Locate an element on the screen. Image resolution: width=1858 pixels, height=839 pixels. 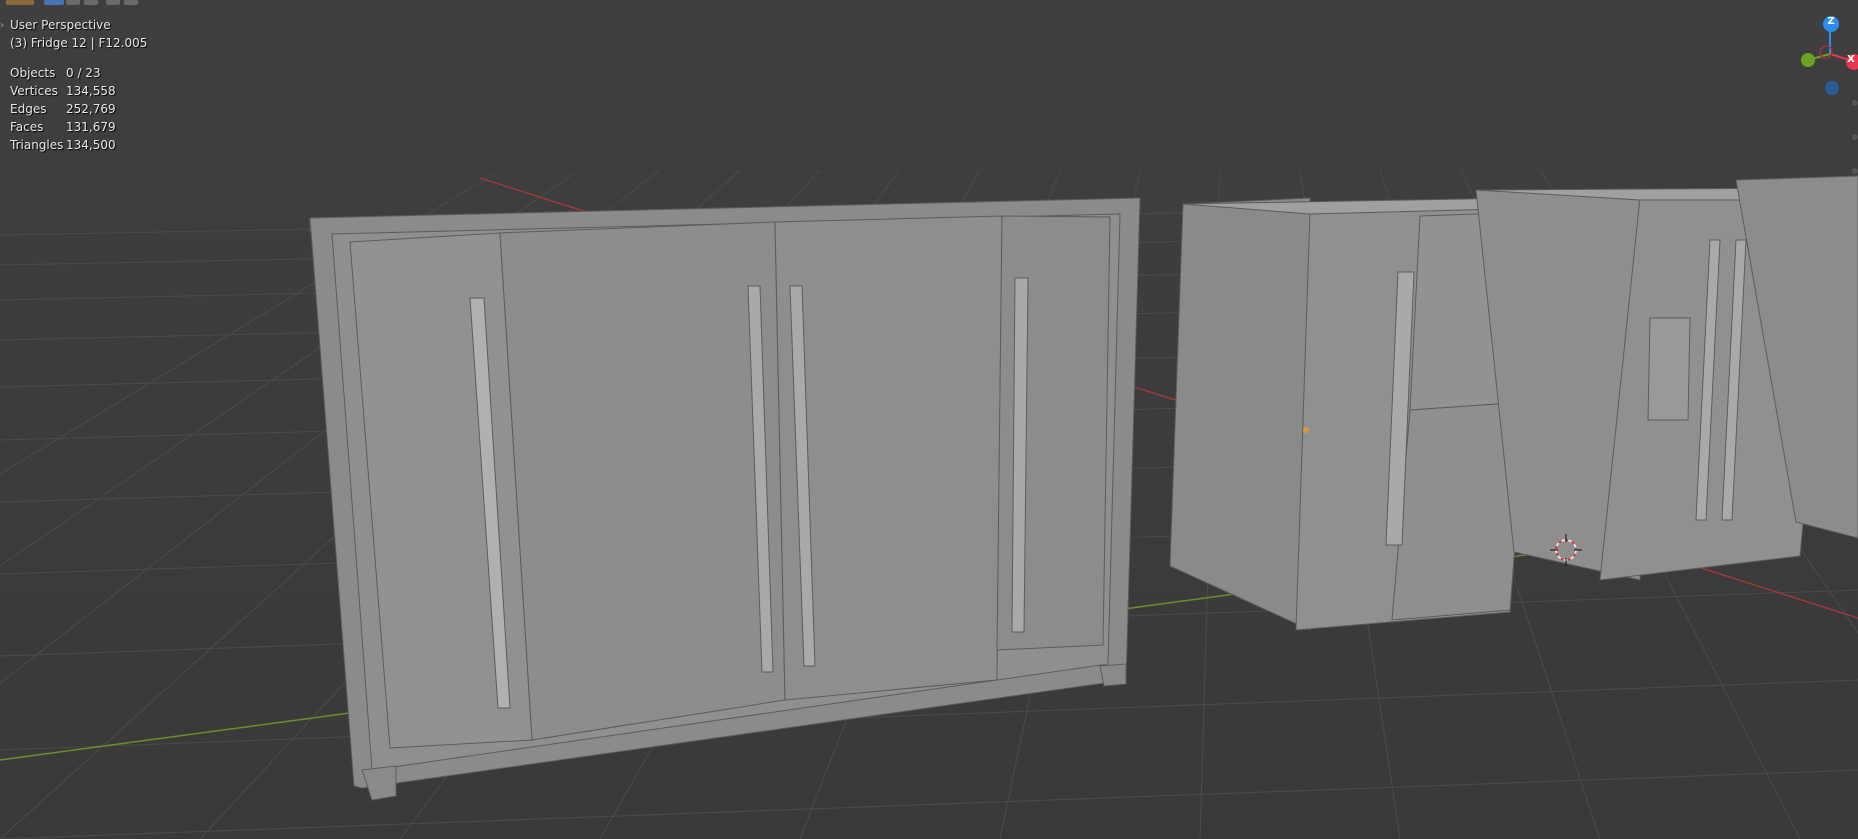
stat-row: Faces 131,679 is located at coordinates (78, 127).